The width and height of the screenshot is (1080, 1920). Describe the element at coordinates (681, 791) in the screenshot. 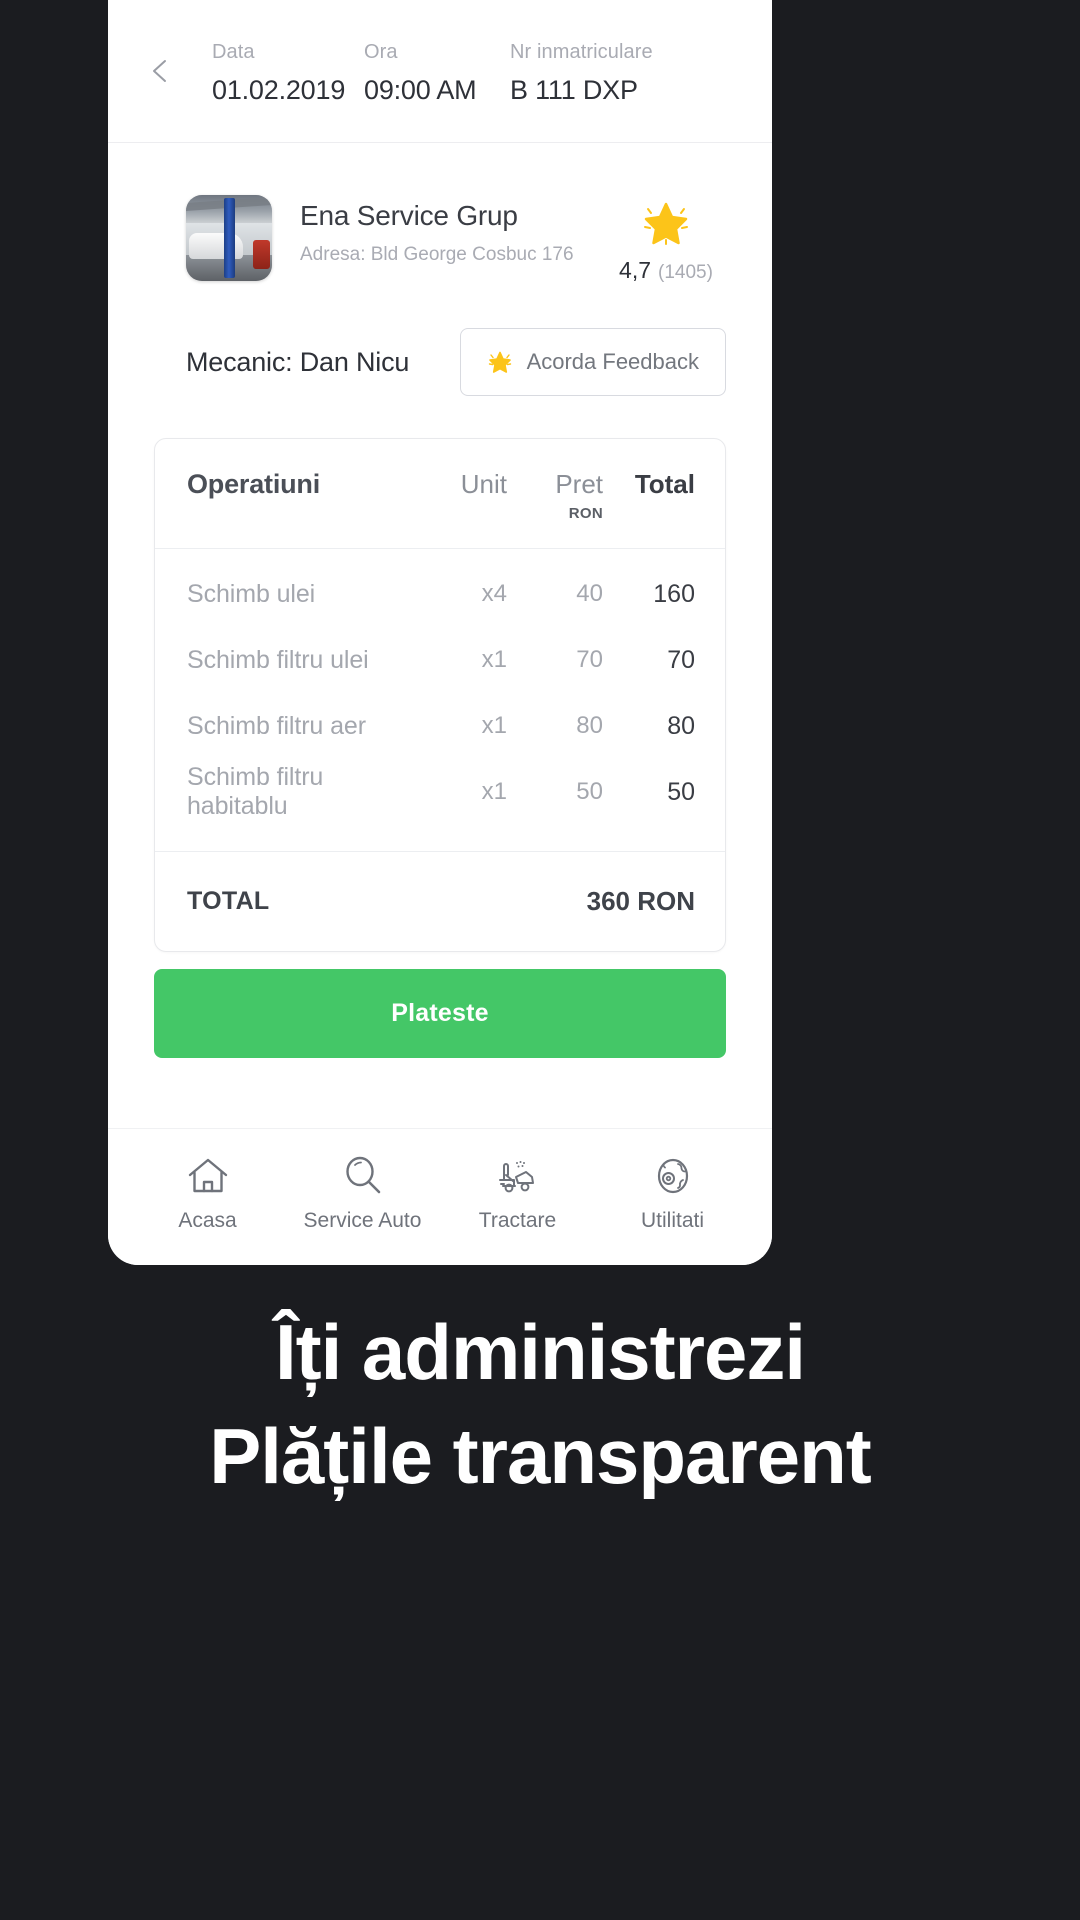

I see `row-total: 50` at that location.